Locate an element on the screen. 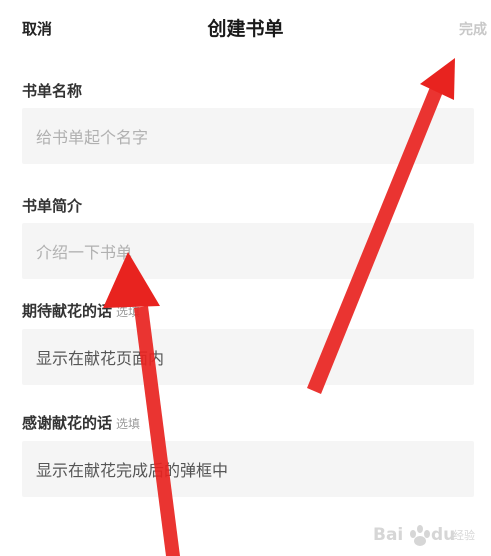 The width and height of the screenshot is (491, 556). booklist-name-input: 给书单起个名字 is located at coordinates (248, 136).